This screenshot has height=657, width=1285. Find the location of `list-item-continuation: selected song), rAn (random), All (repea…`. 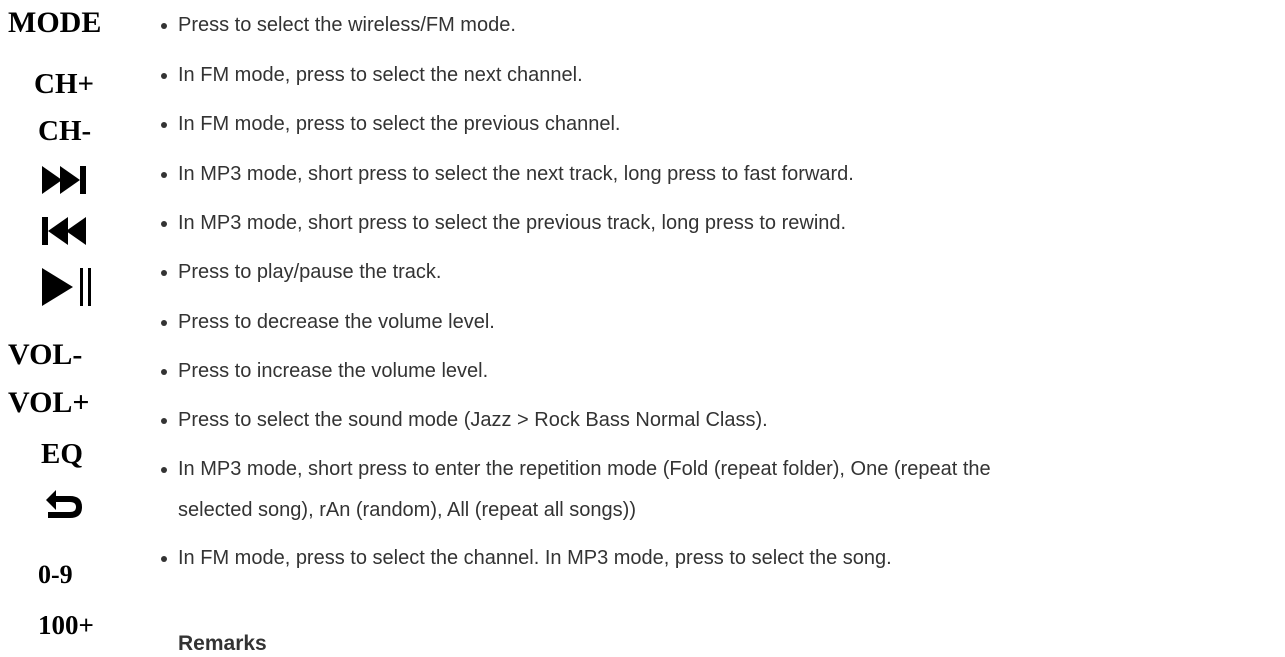

list-item-continuation: selected song), rAn (random), All (repea… is located at coordinates (407, 510).